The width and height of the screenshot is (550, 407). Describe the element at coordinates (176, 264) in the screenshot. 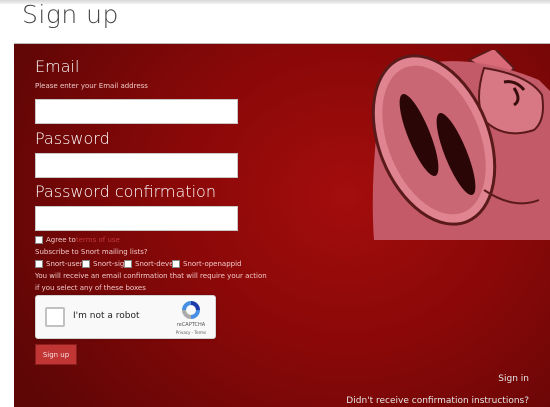

I see `snort-openappid-checkbox` at that location.